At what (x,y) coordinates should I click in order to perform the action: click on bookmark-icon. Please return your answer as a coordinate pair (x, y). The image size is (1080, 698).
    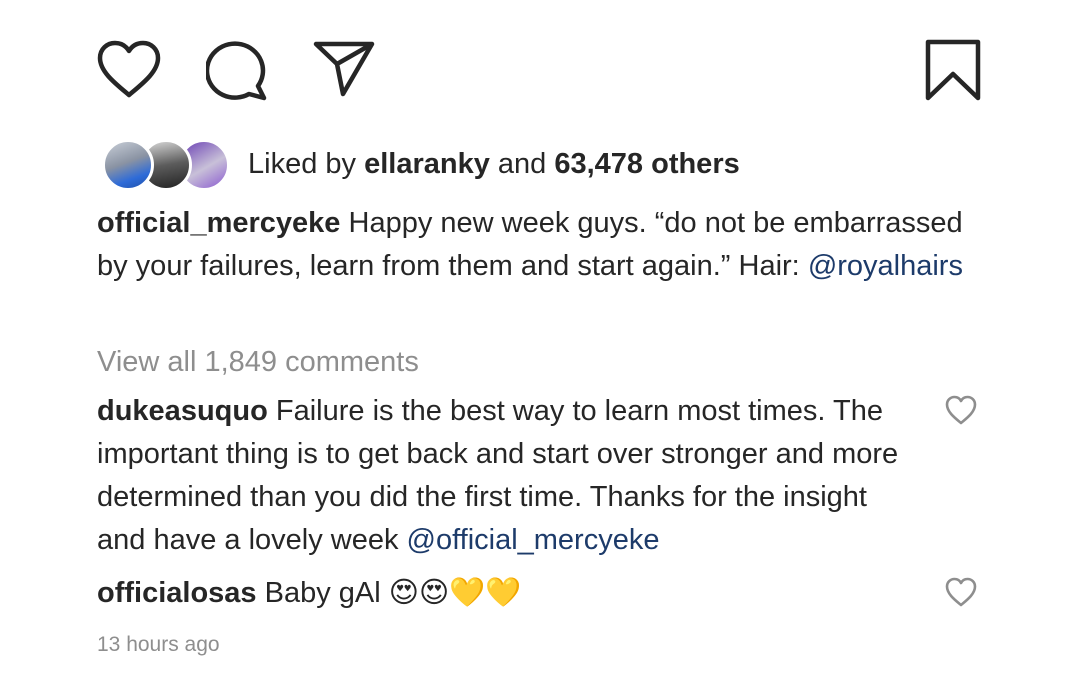
    Looking at the image, I should click on (953, 70).